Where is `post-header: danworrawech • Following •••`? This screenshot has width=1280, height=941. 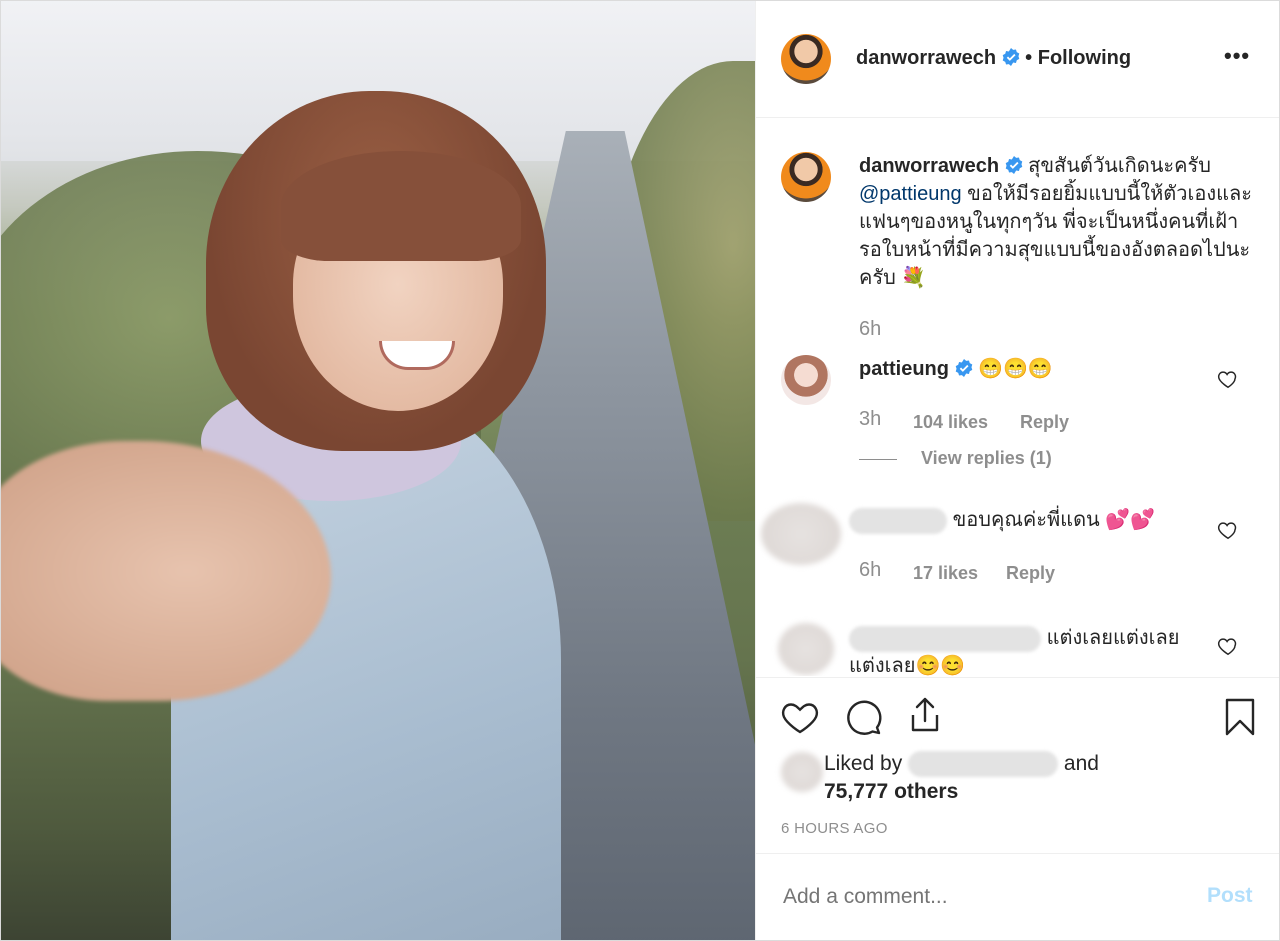
post-header: danworrawech • Following ••• is located at coordinates (1017, 59).